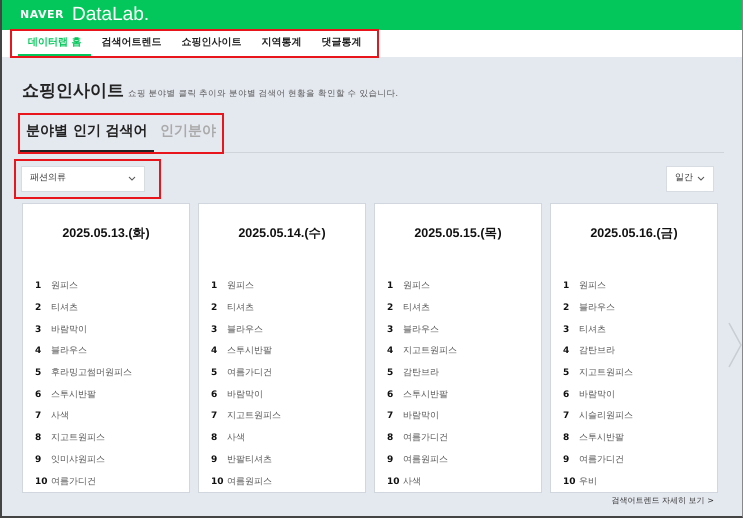  Describe the element at coordinates (131, 43) in the screenshot. I see `nav-tab: 검색어트렌드` at that location.